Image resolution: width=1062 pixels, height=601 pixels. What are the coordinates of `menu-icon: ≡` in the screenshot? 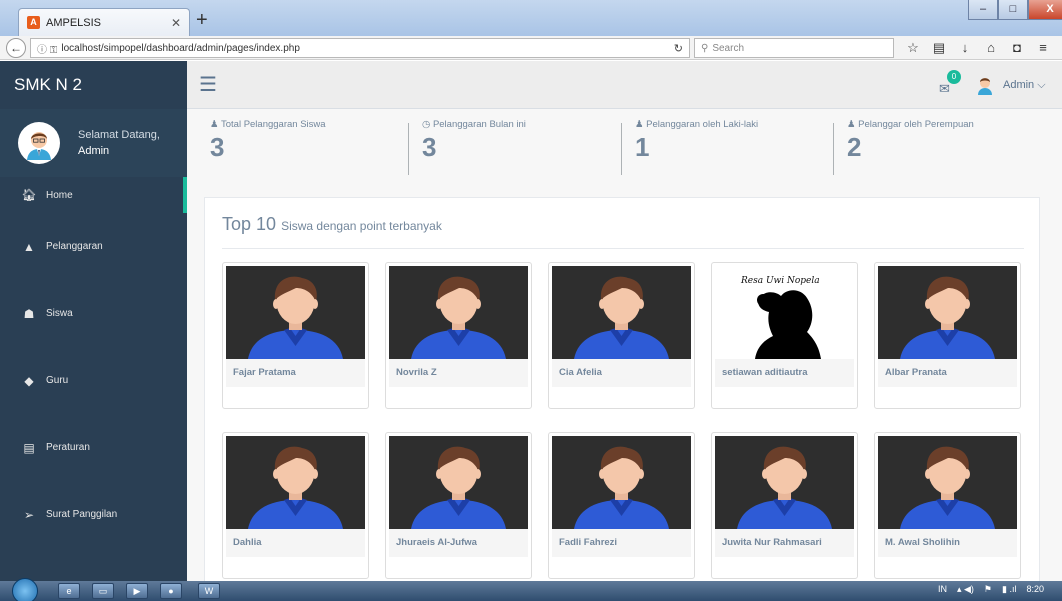 It's located at (1043, 48).